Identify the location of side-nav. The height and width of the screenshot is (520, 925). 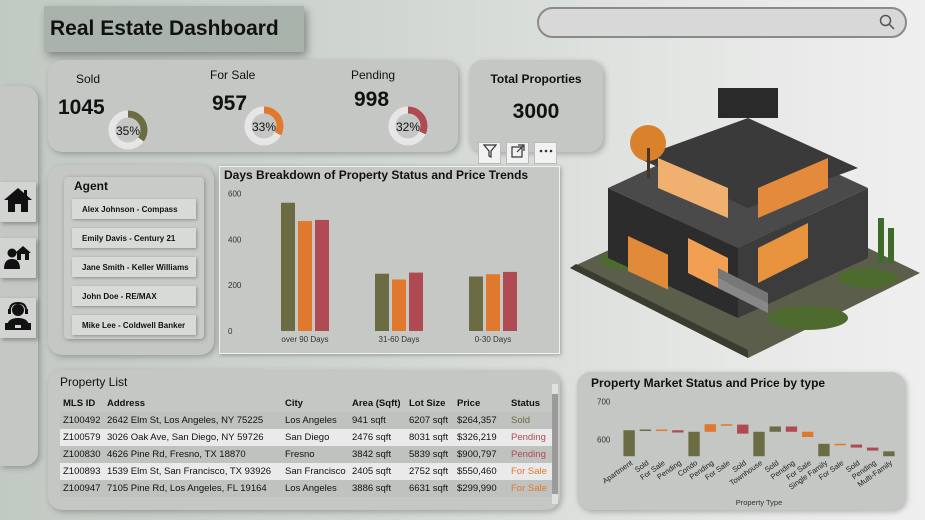
(19, 276).